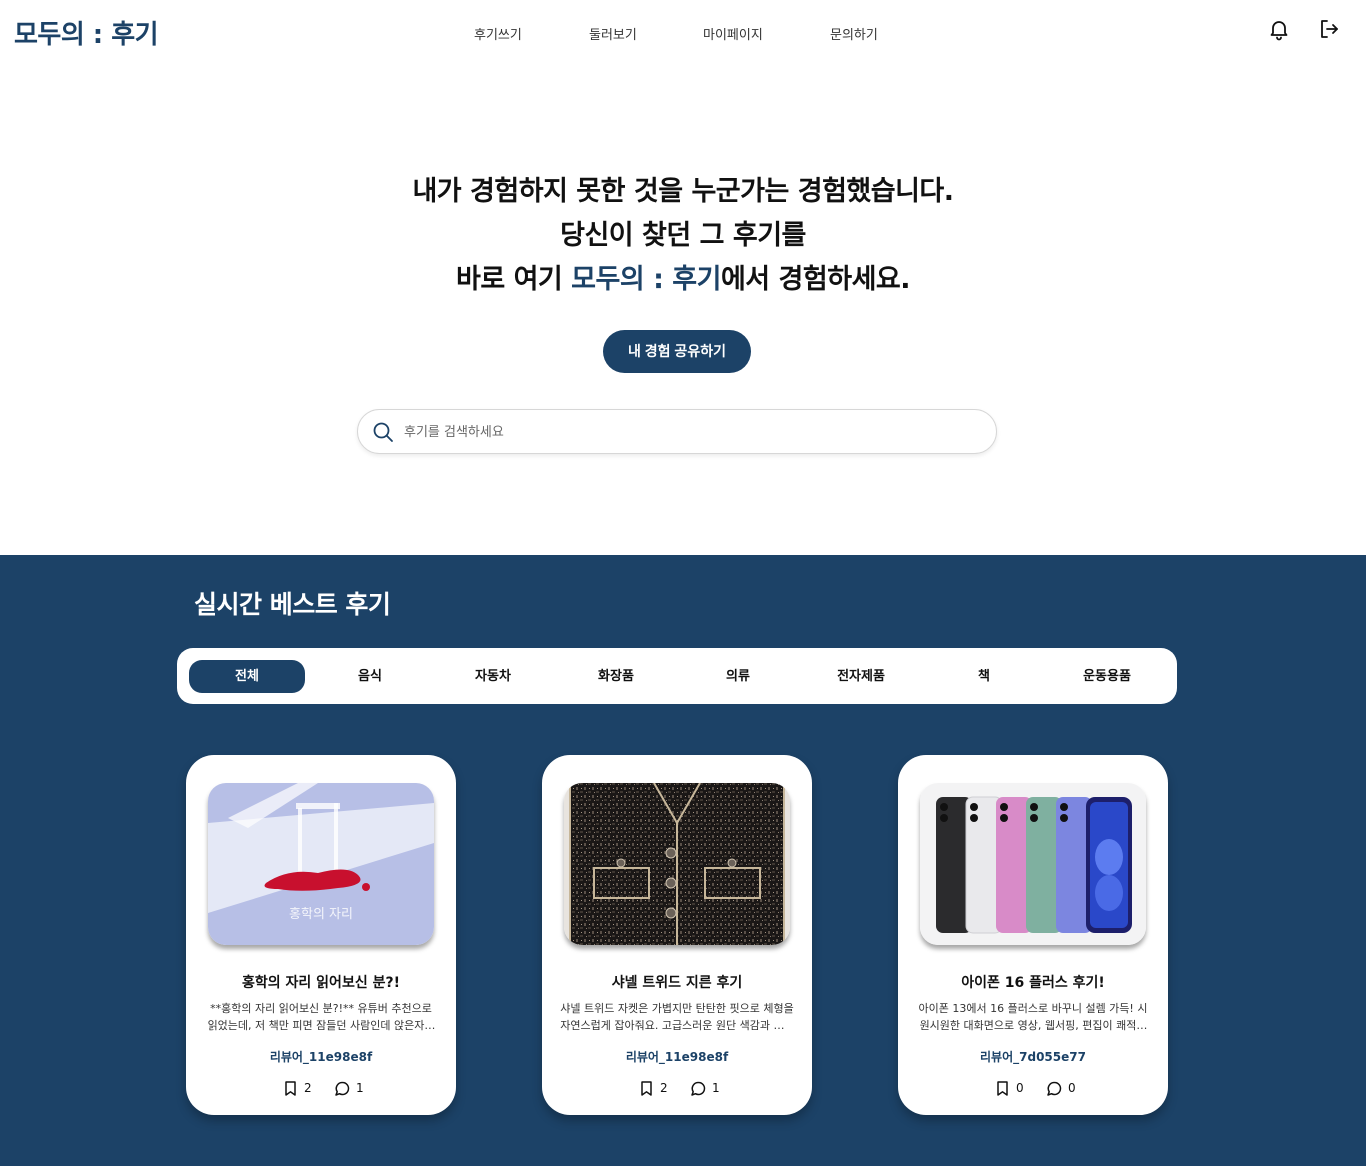 The width and height of the screenshot is (1366, 1166). Describe the element at coordinates (854, 33) in the screenshot. I see `nav-inquiry: 문의하기` at that location.